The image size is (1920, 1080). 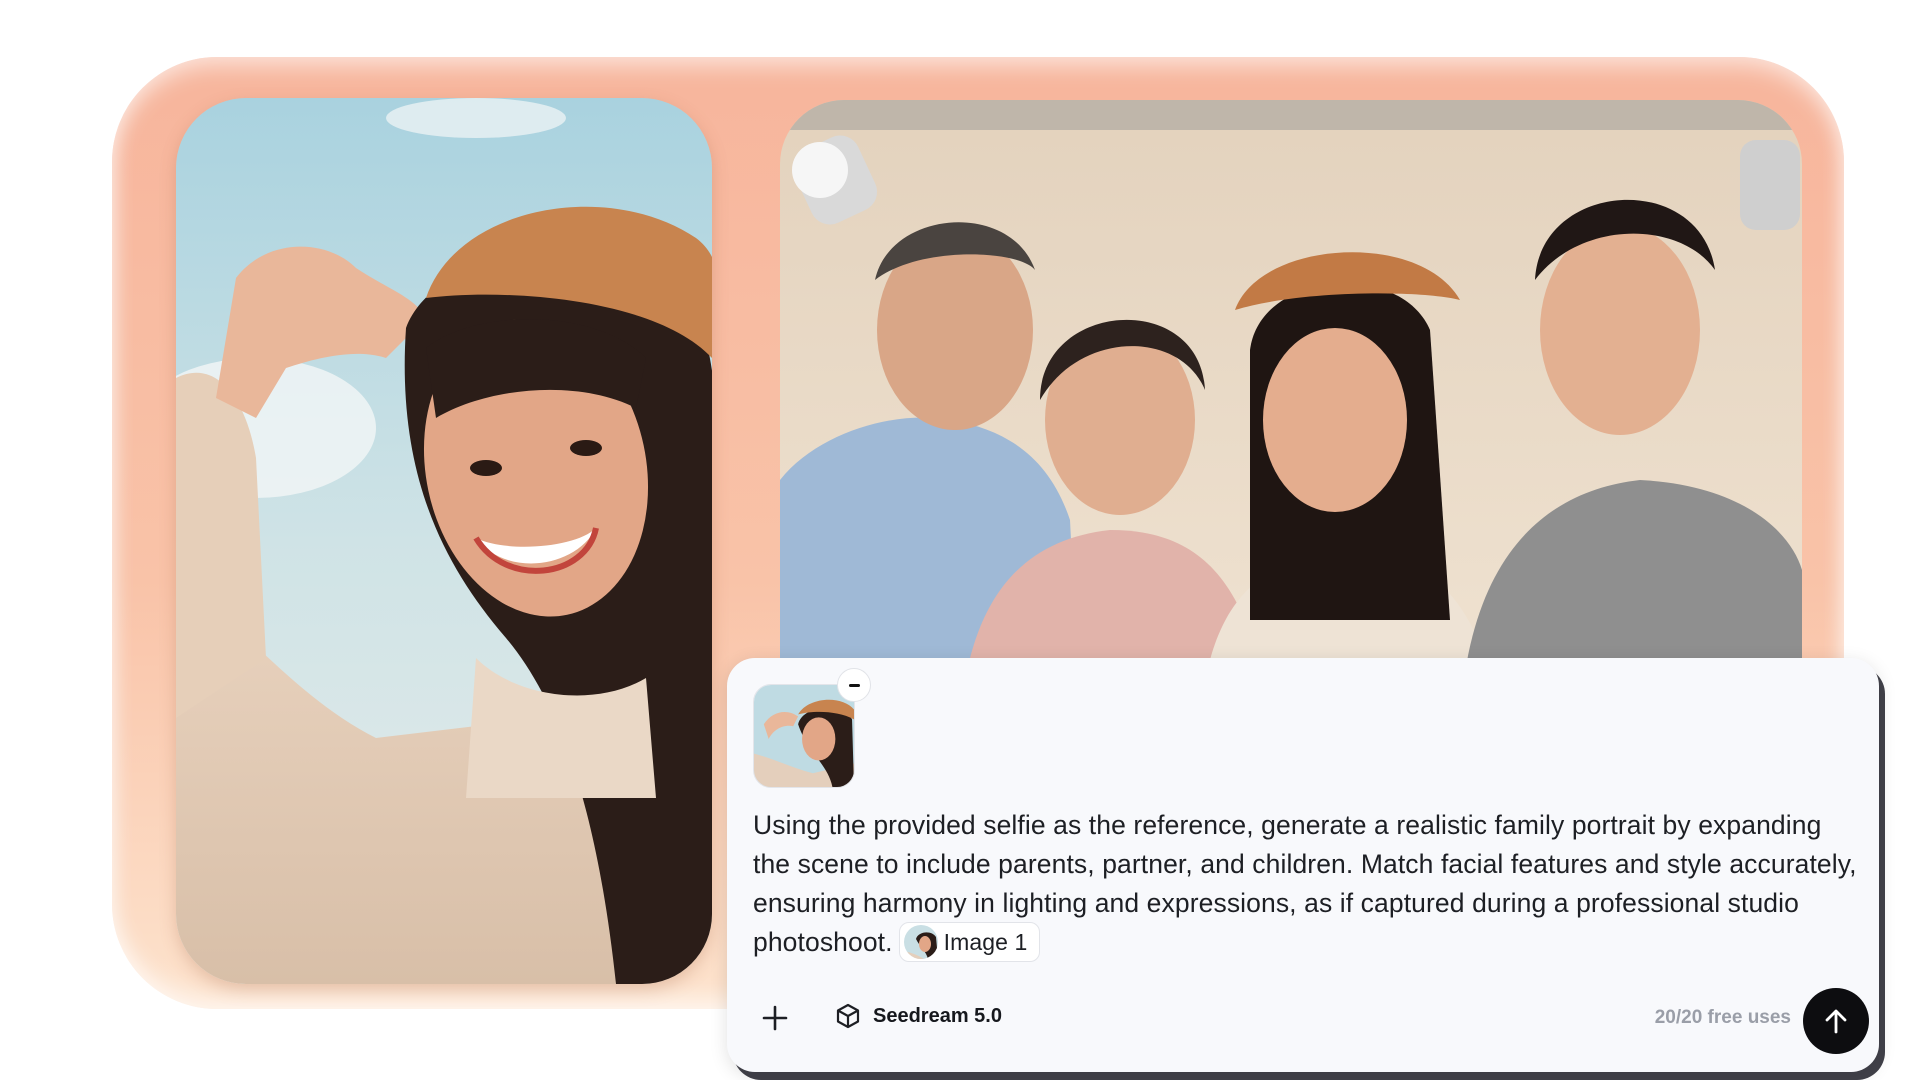 I want to click on attached-image, so click(x=812, y=728).